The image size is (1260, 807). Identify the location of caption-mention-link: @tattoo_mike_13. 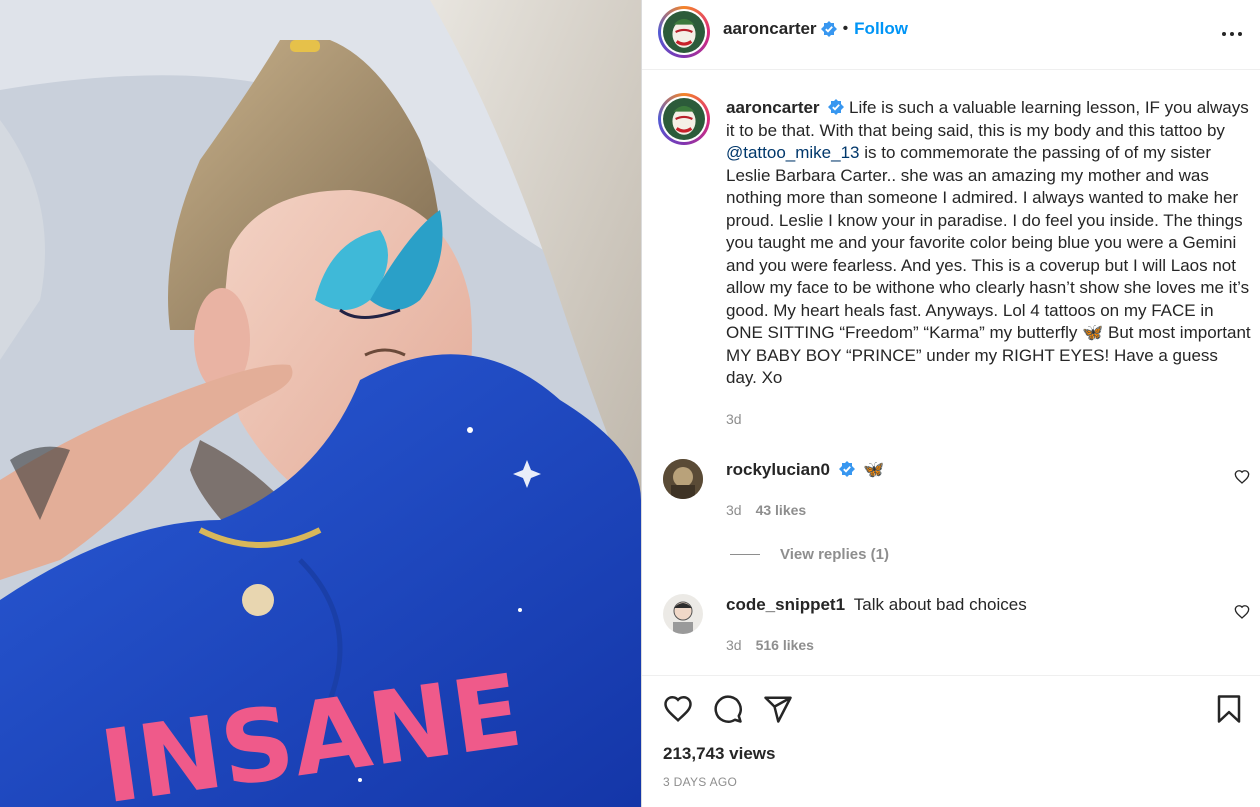
(793, 152).